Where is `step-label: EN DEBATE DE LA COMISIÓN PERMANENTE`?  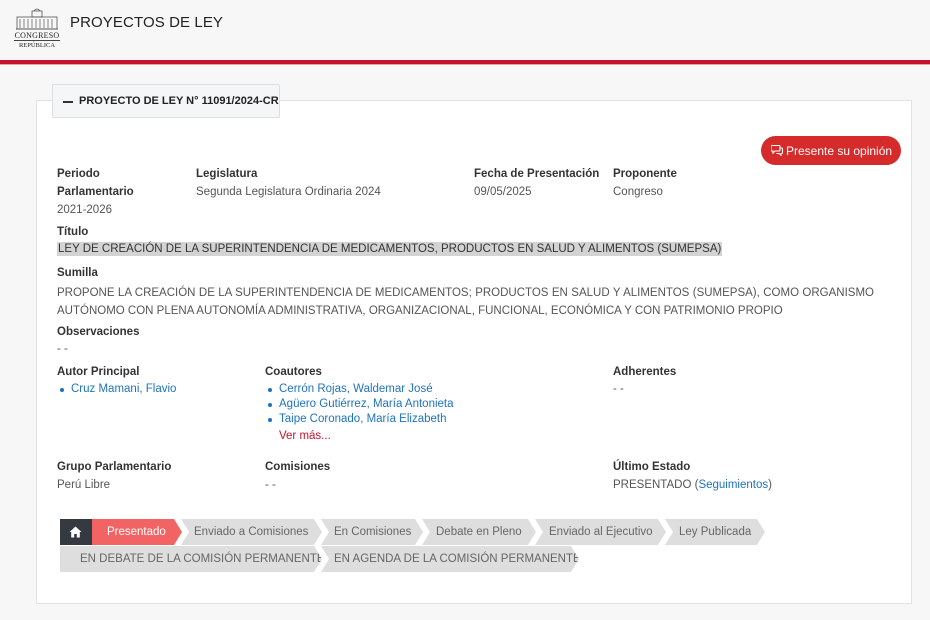 step-label: EN DEBATE DE LA COMISIÓN PERMANENTE is located at coordinates (202, 559).